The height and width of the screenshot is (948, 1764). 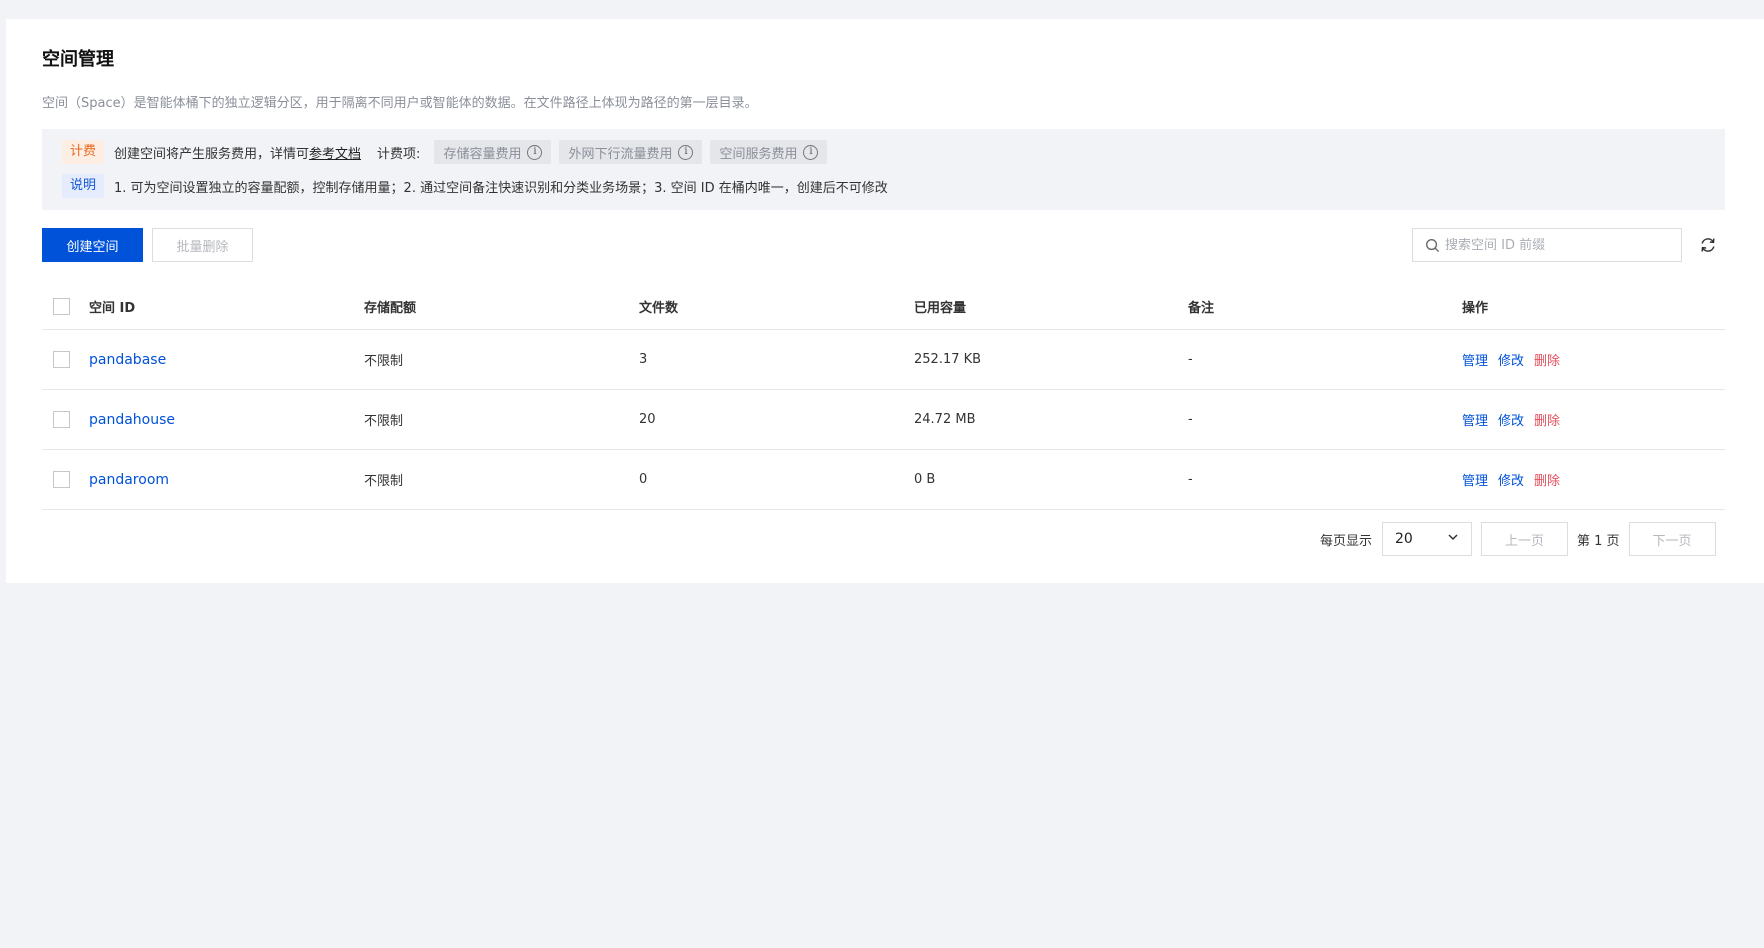 What do you see at coordinates (758, 154) in the screenshot?
I see `fee-chip-label: 空间服务费用` at bounding box center [758, 154].